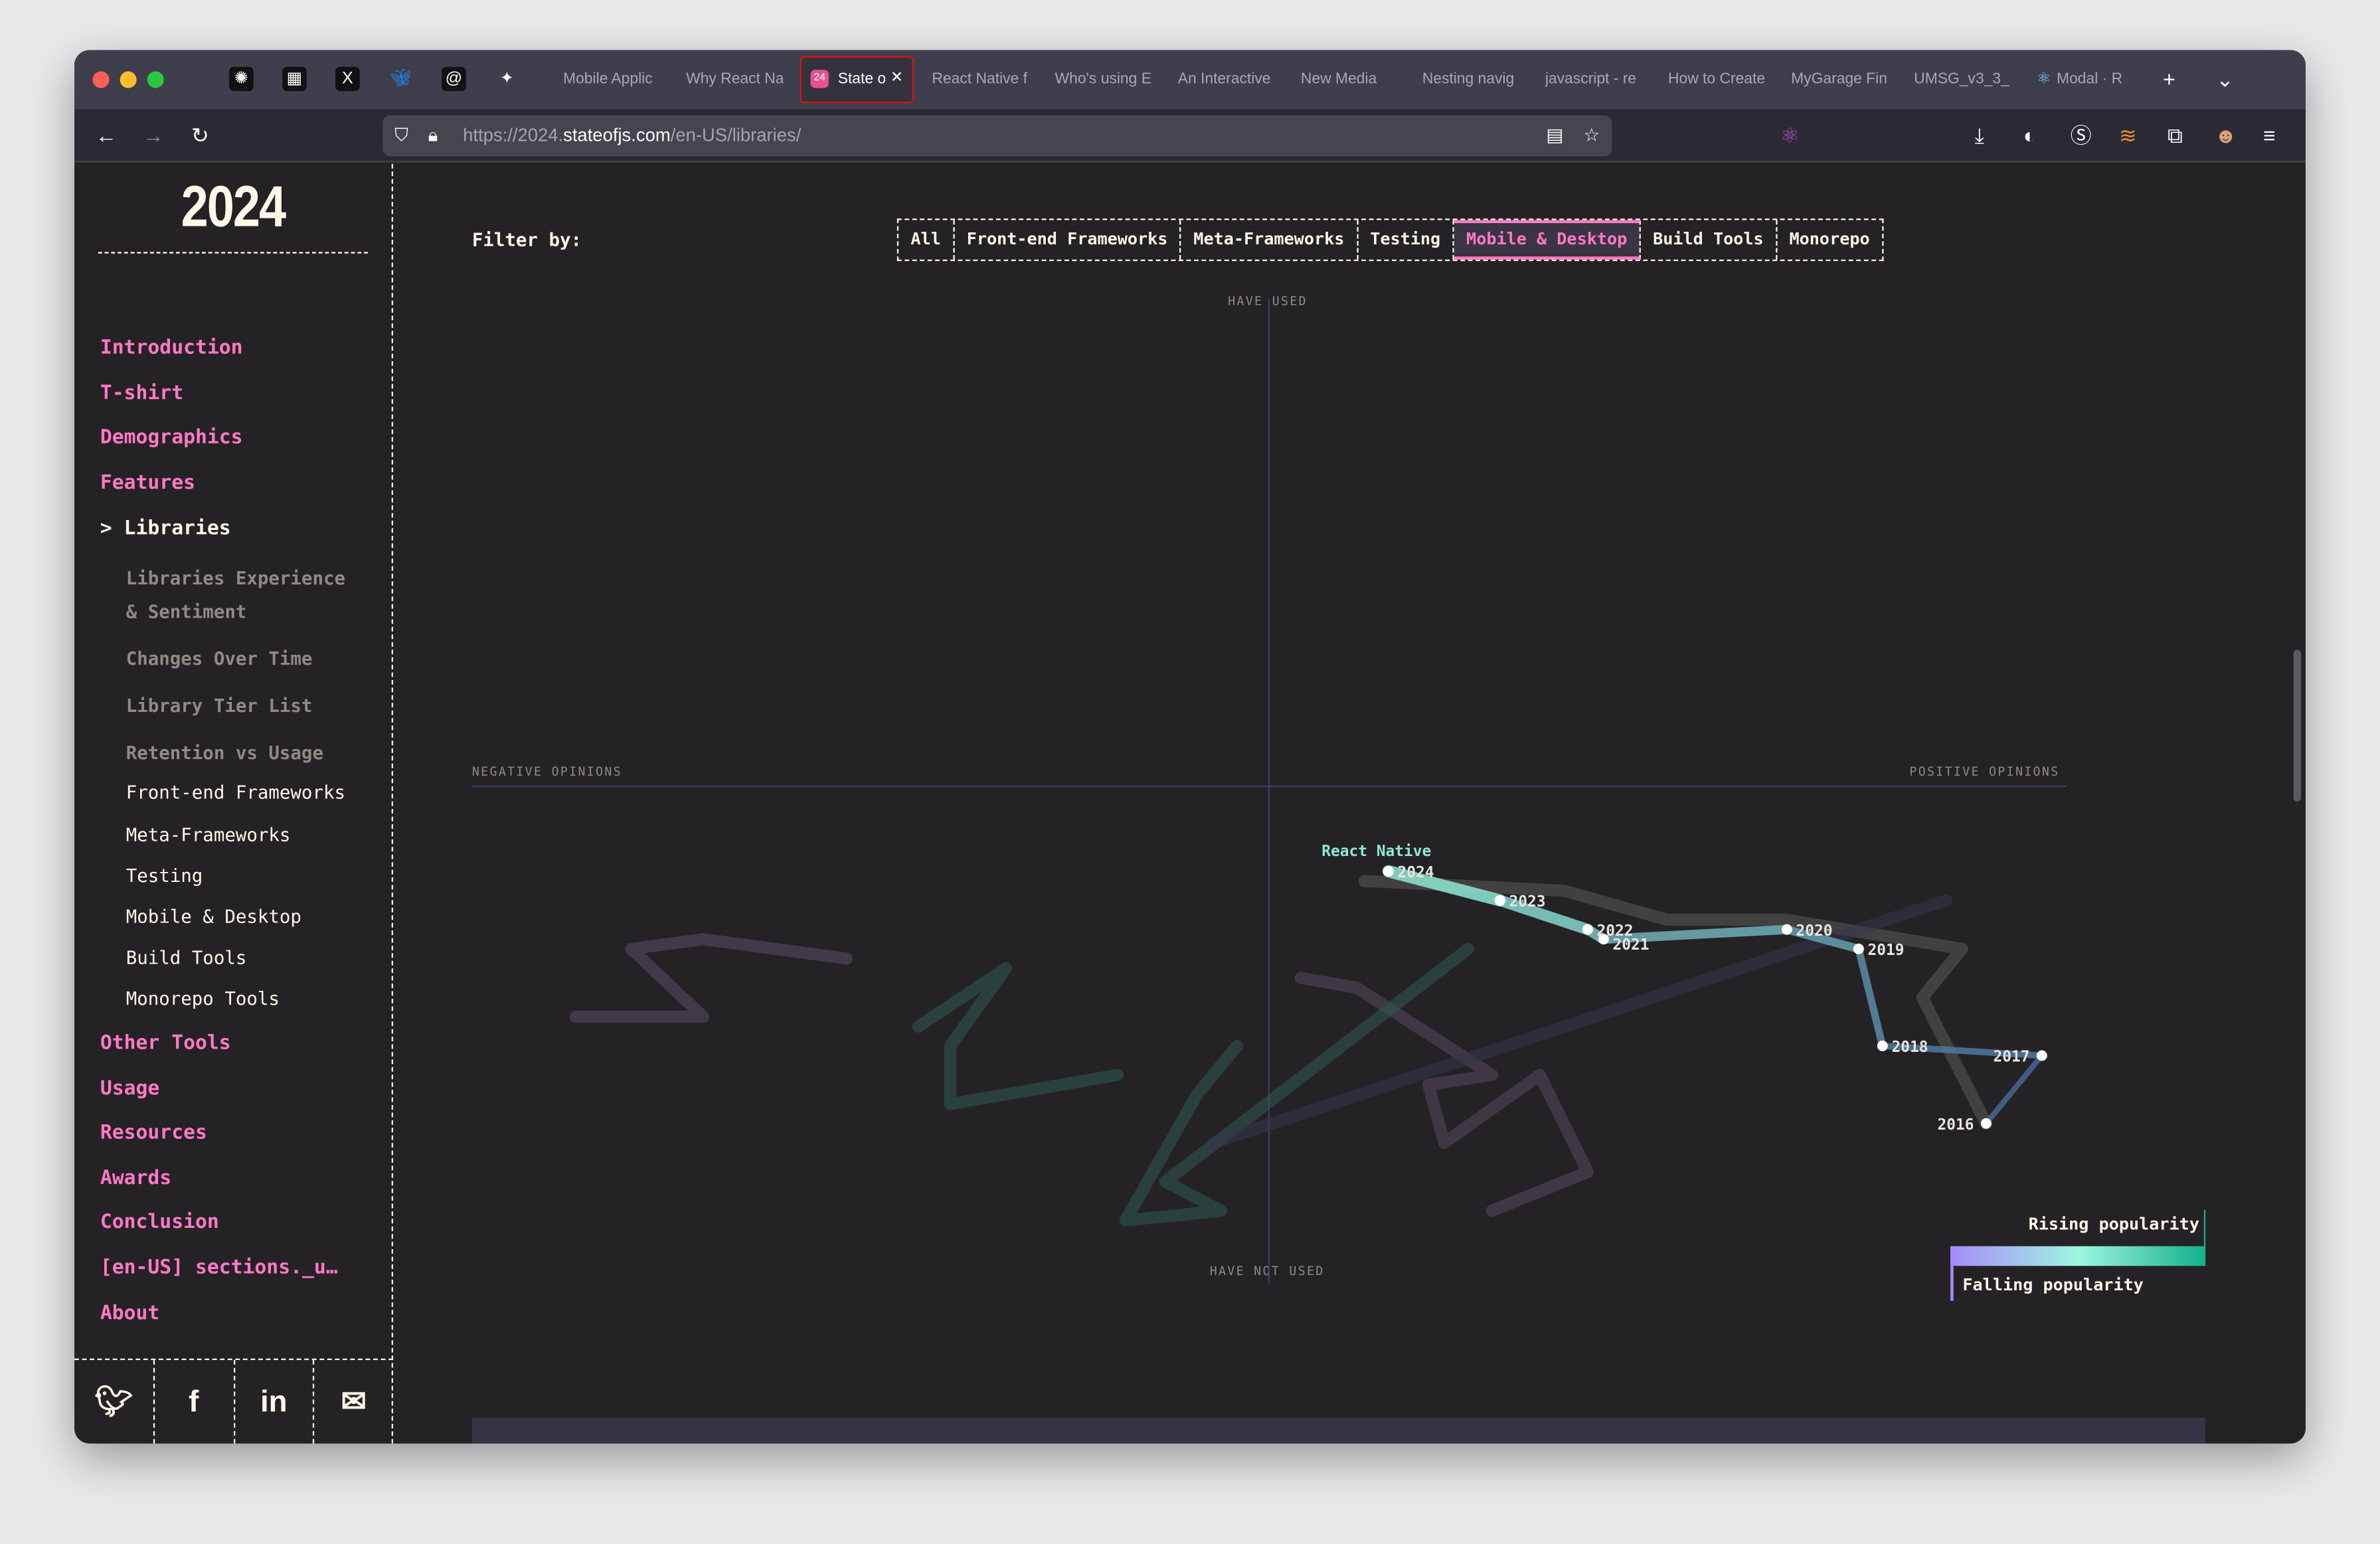 This screenshot has width=2380, height=1544. Describe the element at coordinates (2297, 725) in the screenshot. I see `scrollbar` at that location.